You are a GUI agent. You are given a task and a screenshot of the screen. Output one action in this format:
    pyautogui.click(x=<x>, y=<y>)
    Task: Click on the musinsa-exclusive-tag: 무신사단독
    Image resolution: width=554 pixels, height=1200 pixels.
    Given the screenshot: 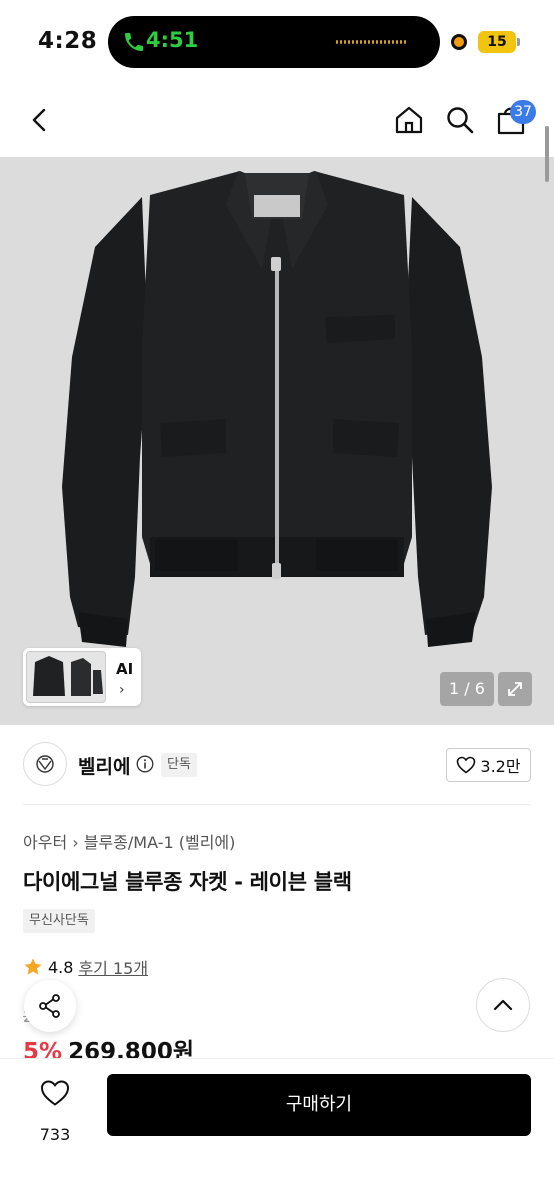 What is the action you would take?
    pyautogui.click(x=59, y=921)
    